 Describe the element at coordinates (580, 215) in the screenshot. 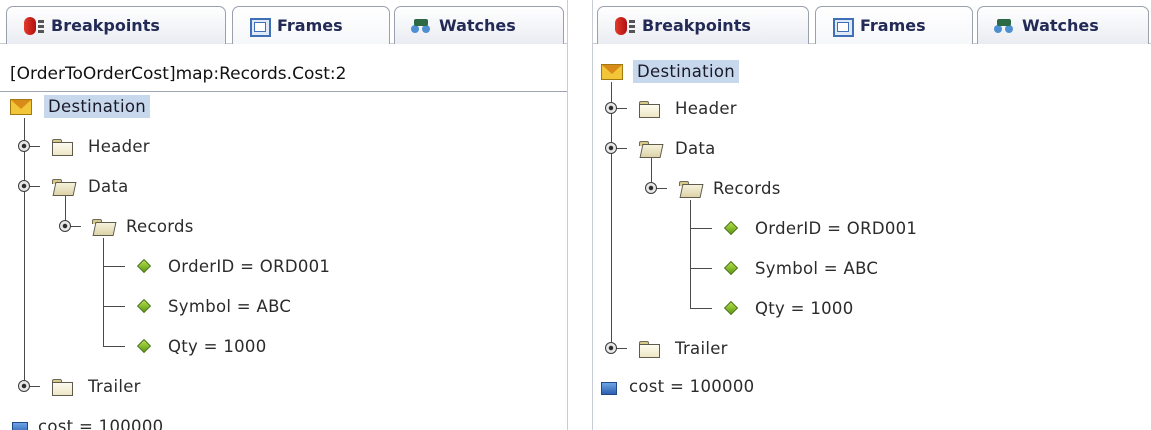

I see `gutter` at that location.